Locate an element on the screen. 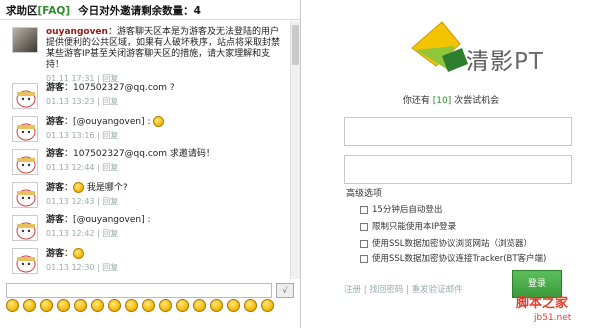 The image size is (600, 328). timestamp: 01.13 13:23 is located at coordinates (70, 101).